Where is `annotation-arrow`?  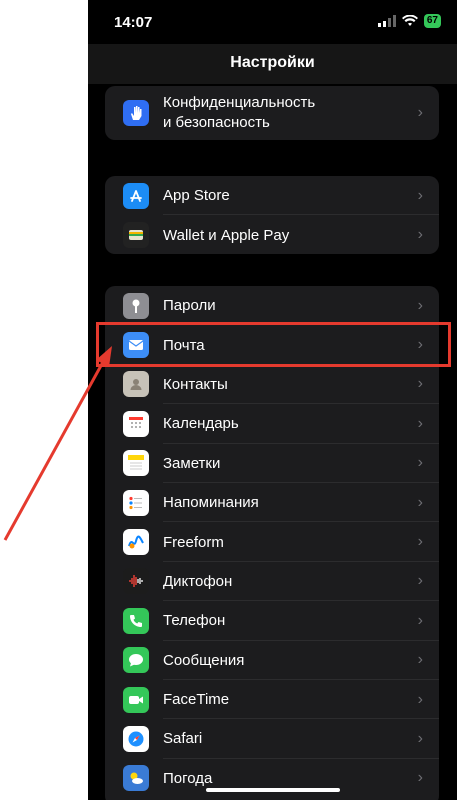 annotation-arrow is located at coordinates (57, 443).